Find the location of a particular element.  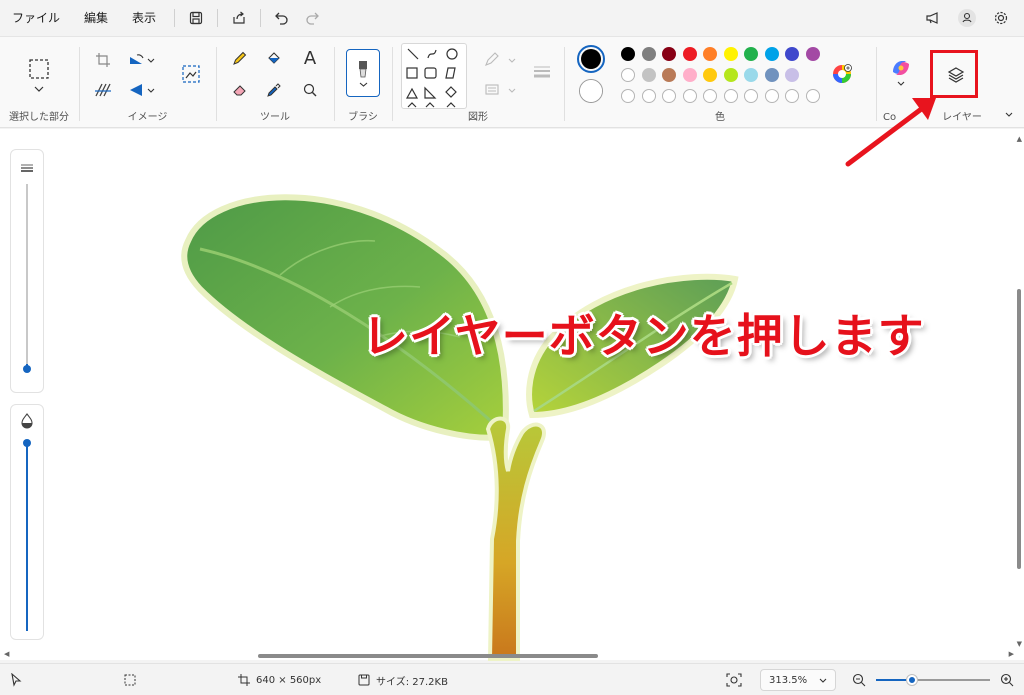

ribbon-collapse-chevron-icon is located at coordinates (1009, 114).